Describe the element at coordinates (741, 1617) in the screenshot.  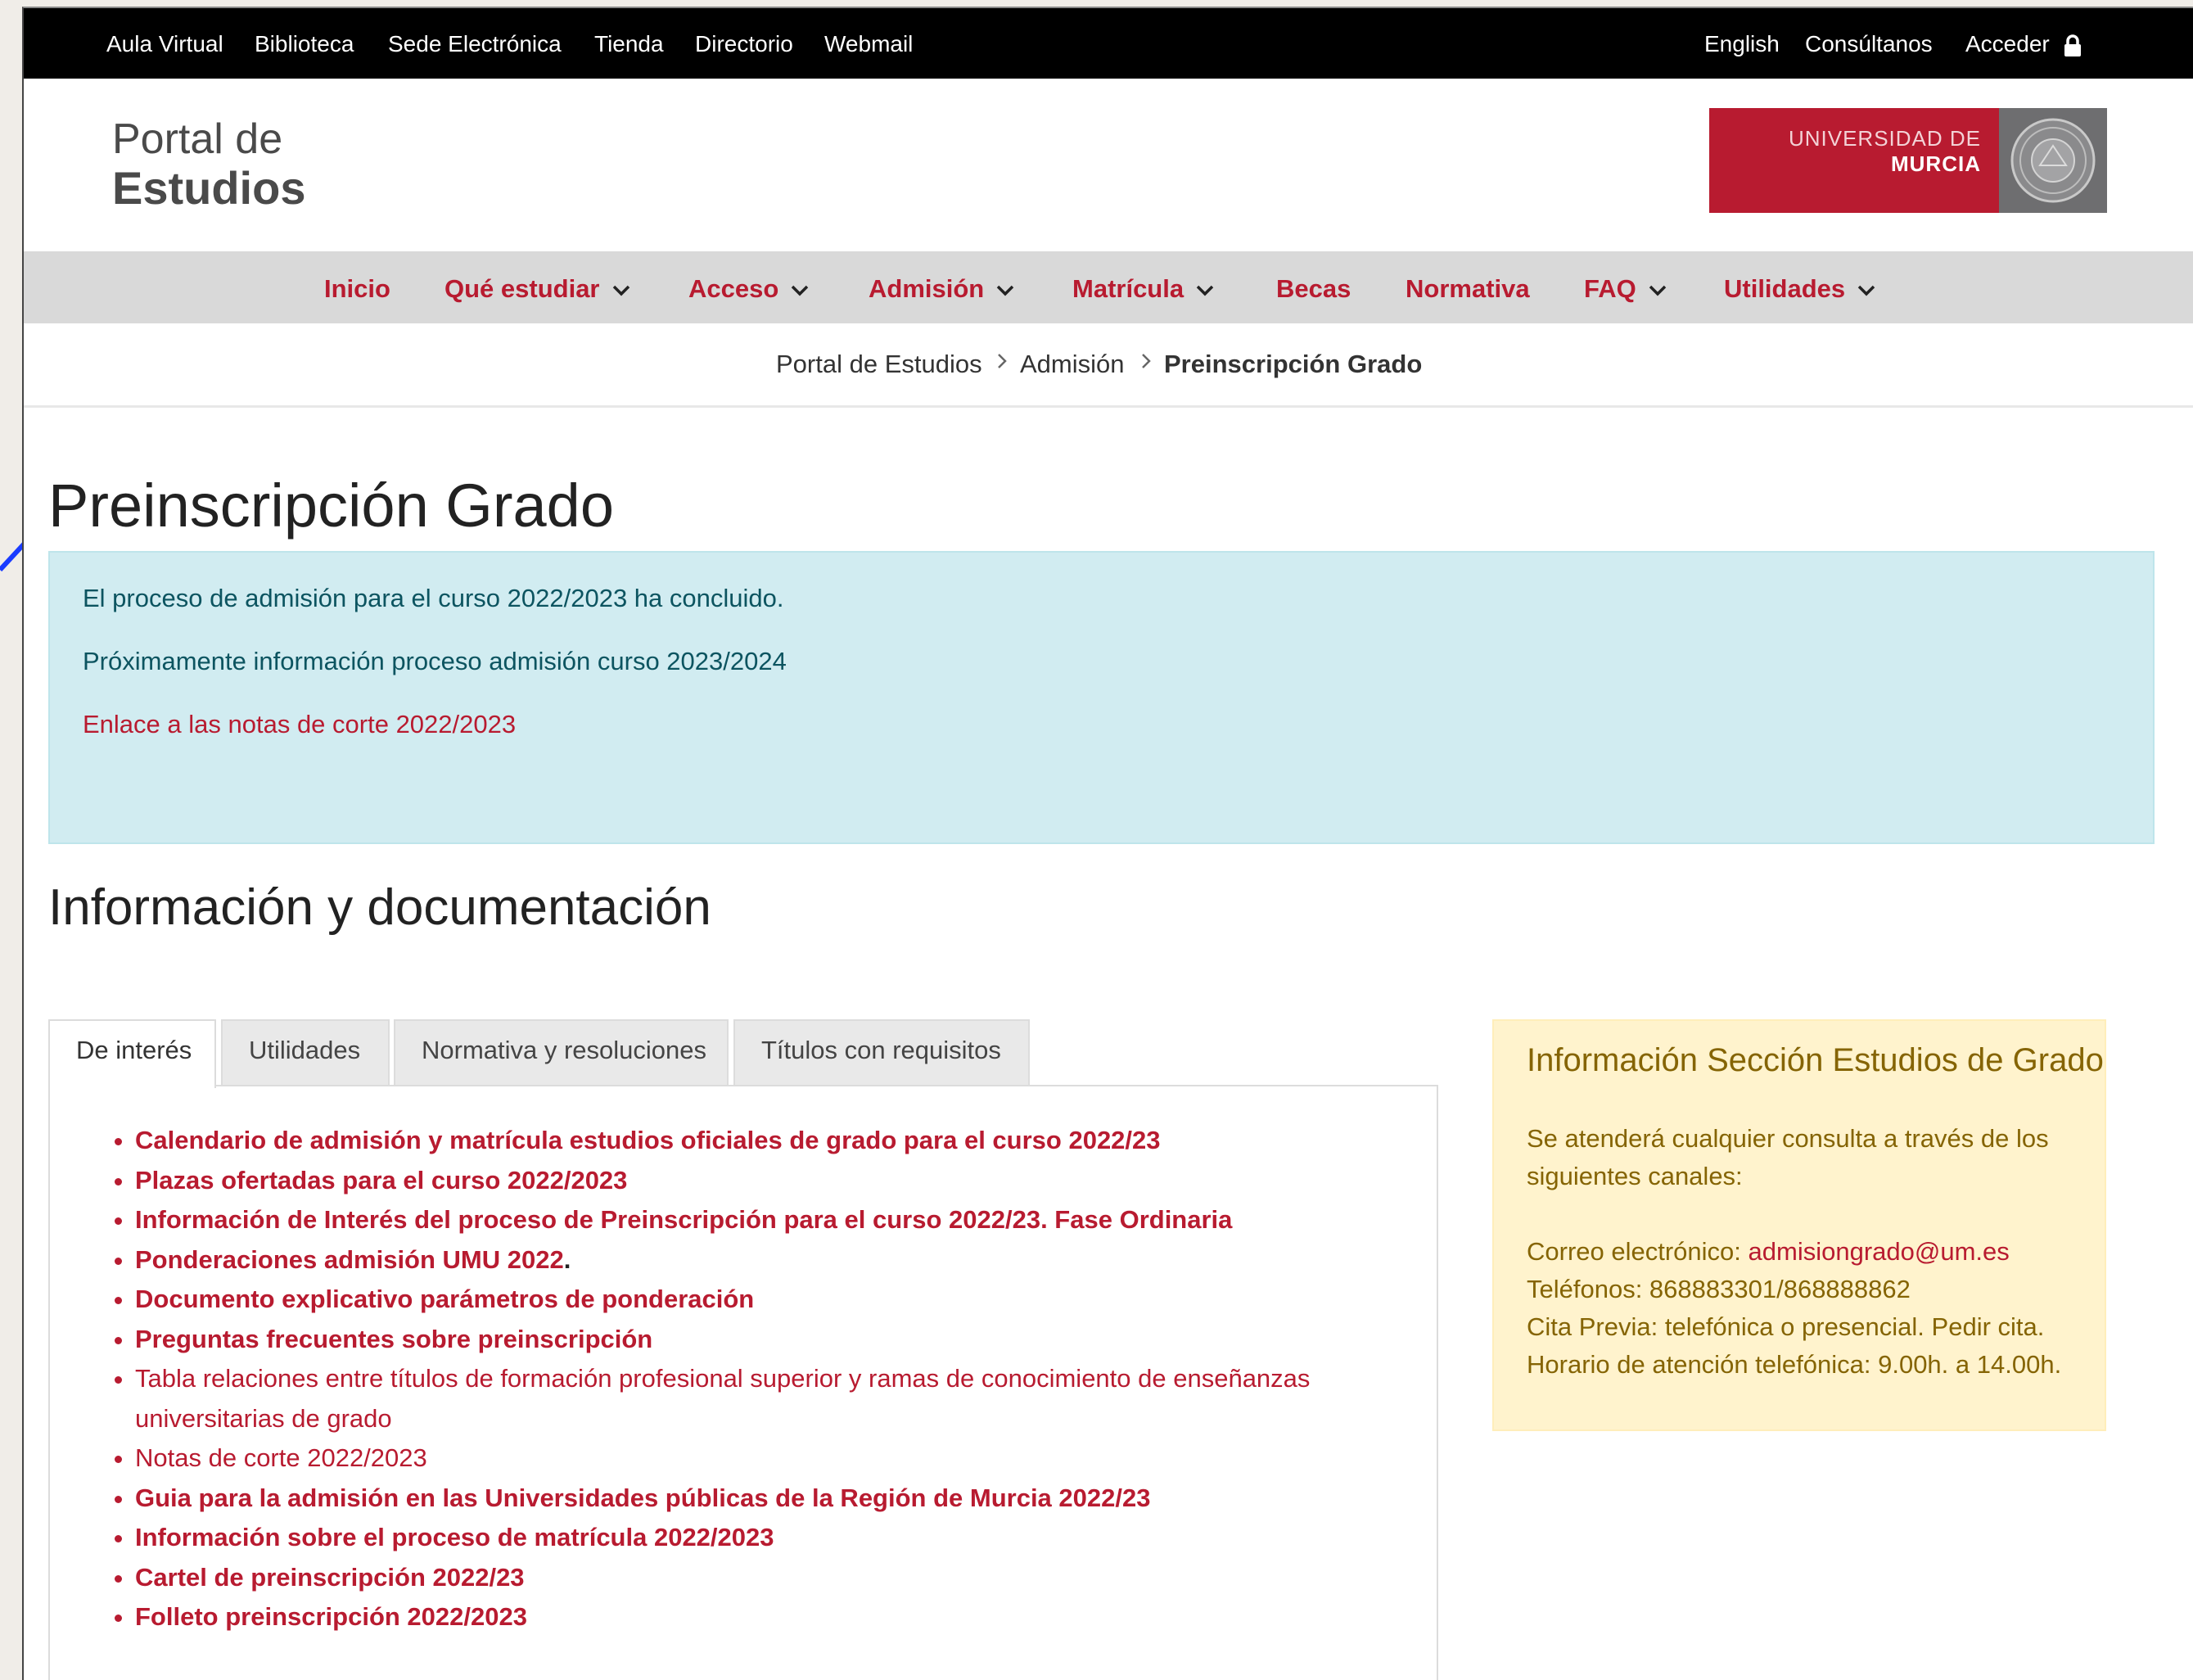
I see `list-item: Folleto preinscripción 2022/2023` at that location.